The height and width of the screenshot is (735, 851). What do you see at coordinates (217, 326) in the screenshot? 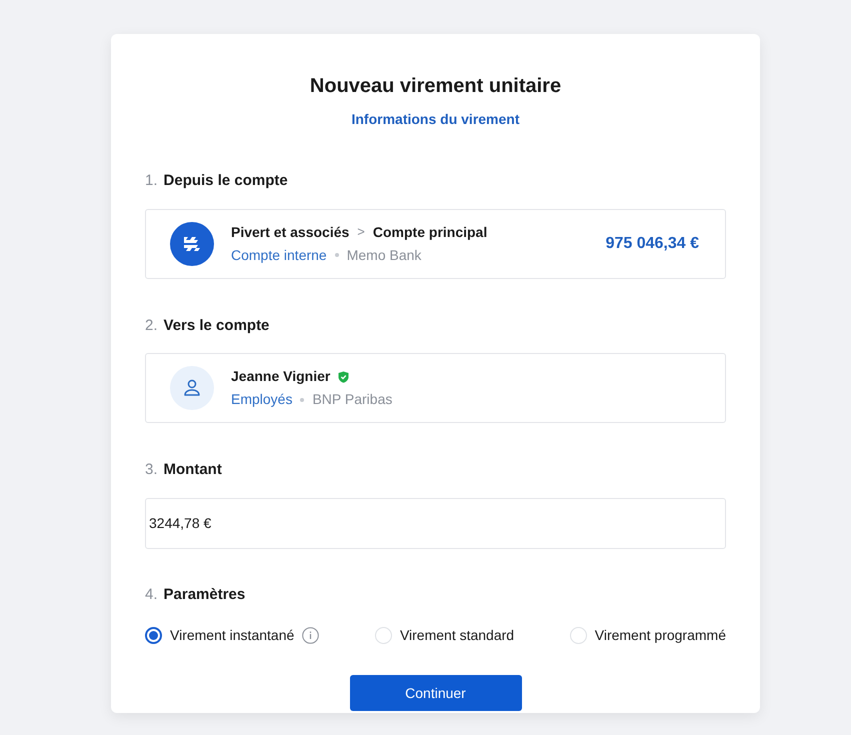
I see `section-label: Vers le compte` at bounding box center [217, 326].